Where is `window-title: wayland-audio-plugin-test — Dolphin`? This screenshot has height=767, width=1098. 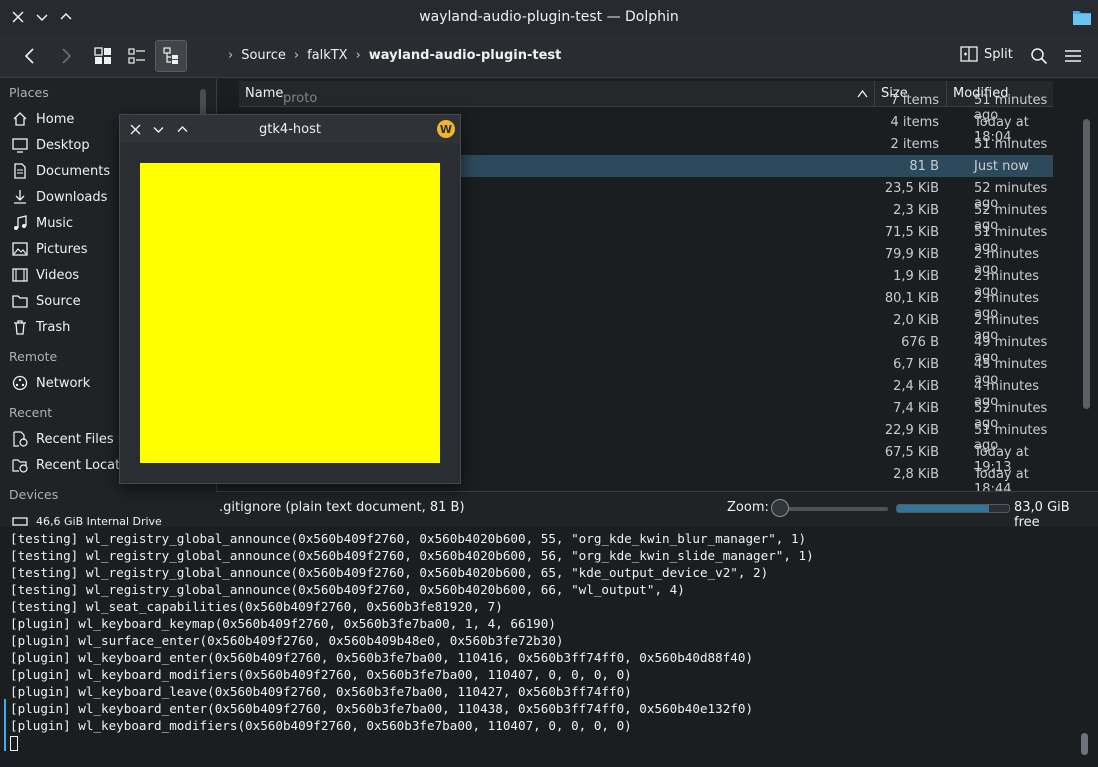 window-title: wayland-audio-plugin-test — Dolphin is located at coordinates (549, 17).